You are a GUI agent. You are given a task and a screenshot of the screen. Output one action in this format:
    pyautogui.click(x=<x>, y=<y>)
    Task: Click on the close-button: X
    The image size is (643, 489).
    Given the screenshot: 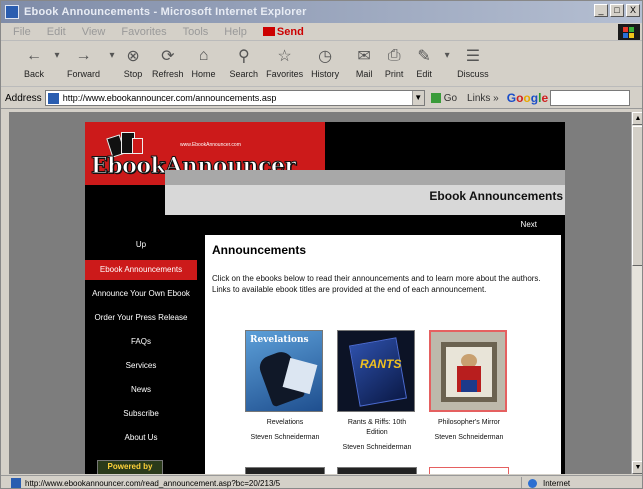 What is the action you would take?
    pyautogui.click(x=633, y=10)
    